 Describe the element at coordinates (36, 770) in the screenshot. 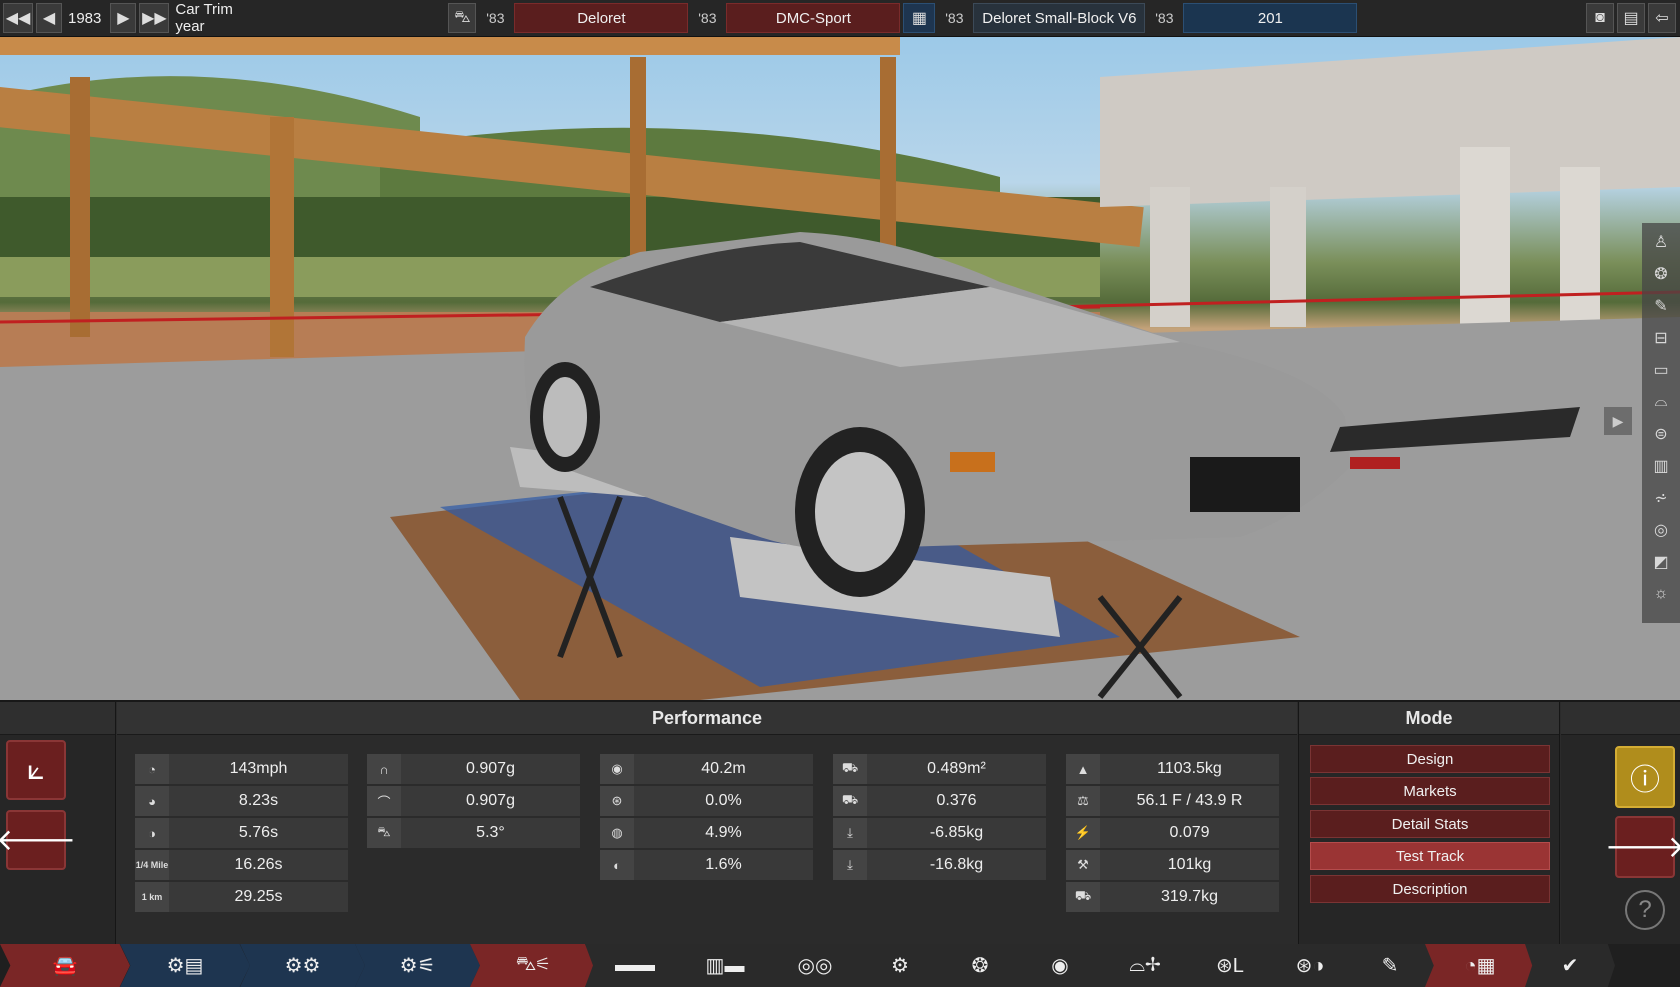

I see `axes-view-button: ⟀` at that location.